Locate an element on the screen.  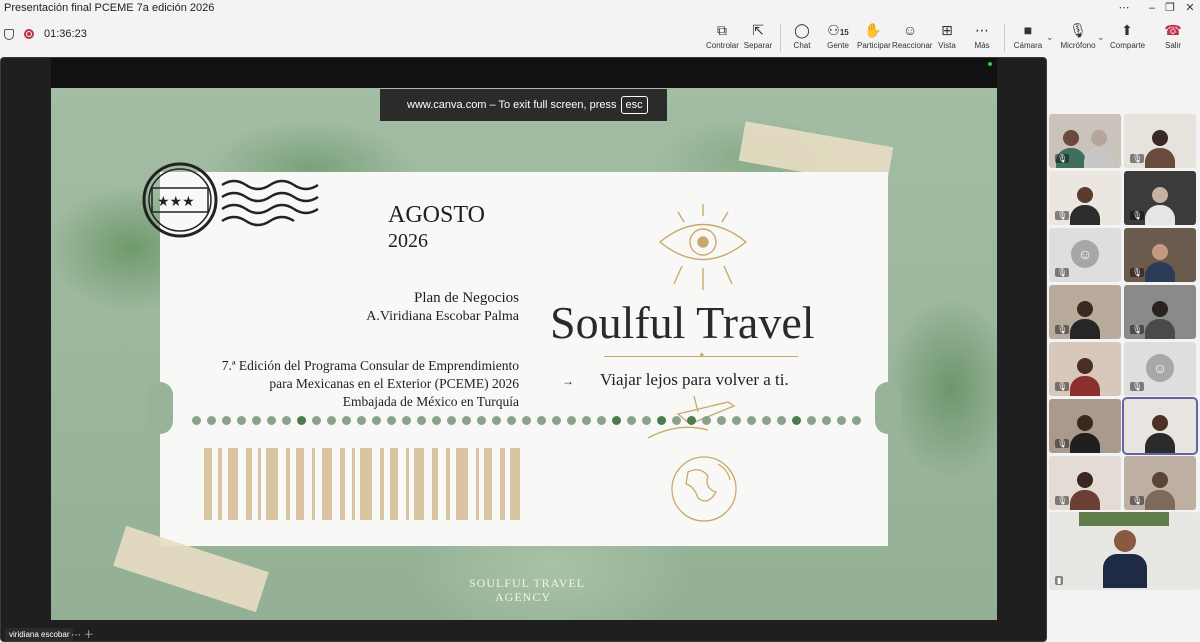
participant-tile-large: ▮ is located at coordinates (1124, 551).